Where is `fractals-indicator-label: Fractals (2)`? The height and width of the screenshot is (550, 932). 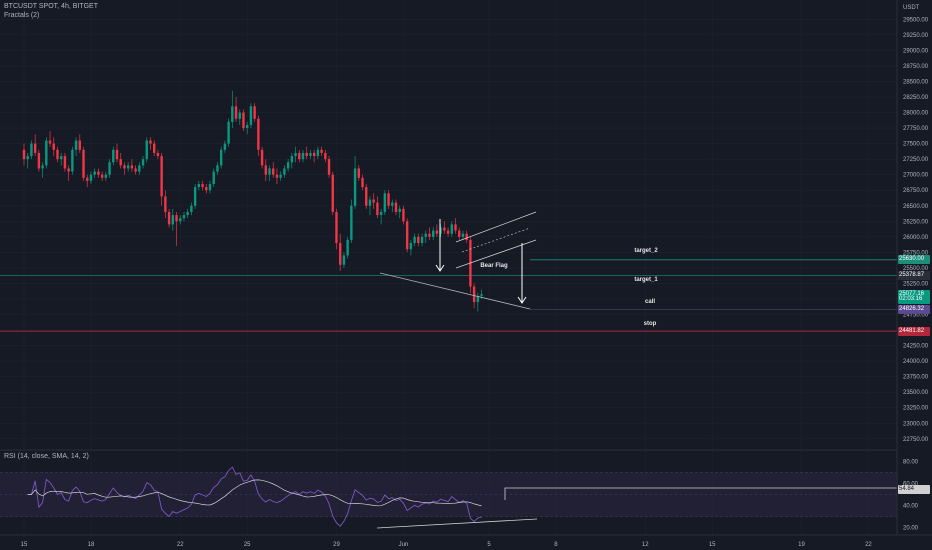
fractals-indicator-label: Fractals (2) is located at coordinates (21, 15).